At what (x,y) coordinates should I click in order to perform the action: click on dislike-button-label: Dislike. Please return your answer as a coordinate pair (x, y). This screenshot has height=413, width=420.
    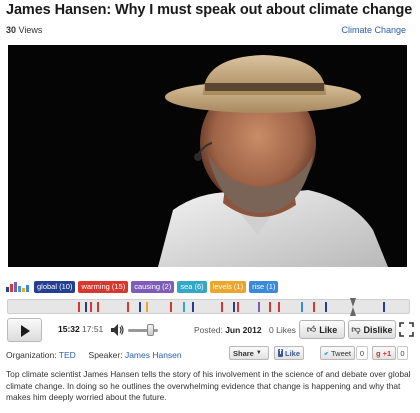
    Looking at the image, I should click on (378, 329).